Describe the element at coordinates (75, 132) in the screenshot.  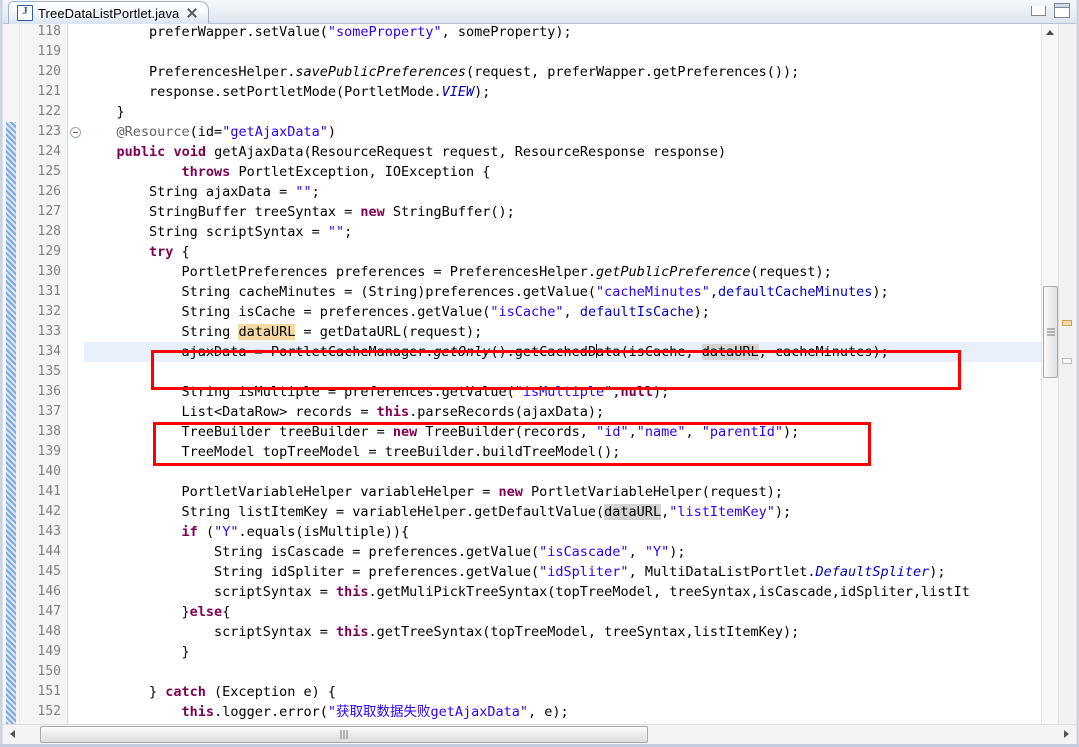
I see `fold-collapse-icon` at that location.